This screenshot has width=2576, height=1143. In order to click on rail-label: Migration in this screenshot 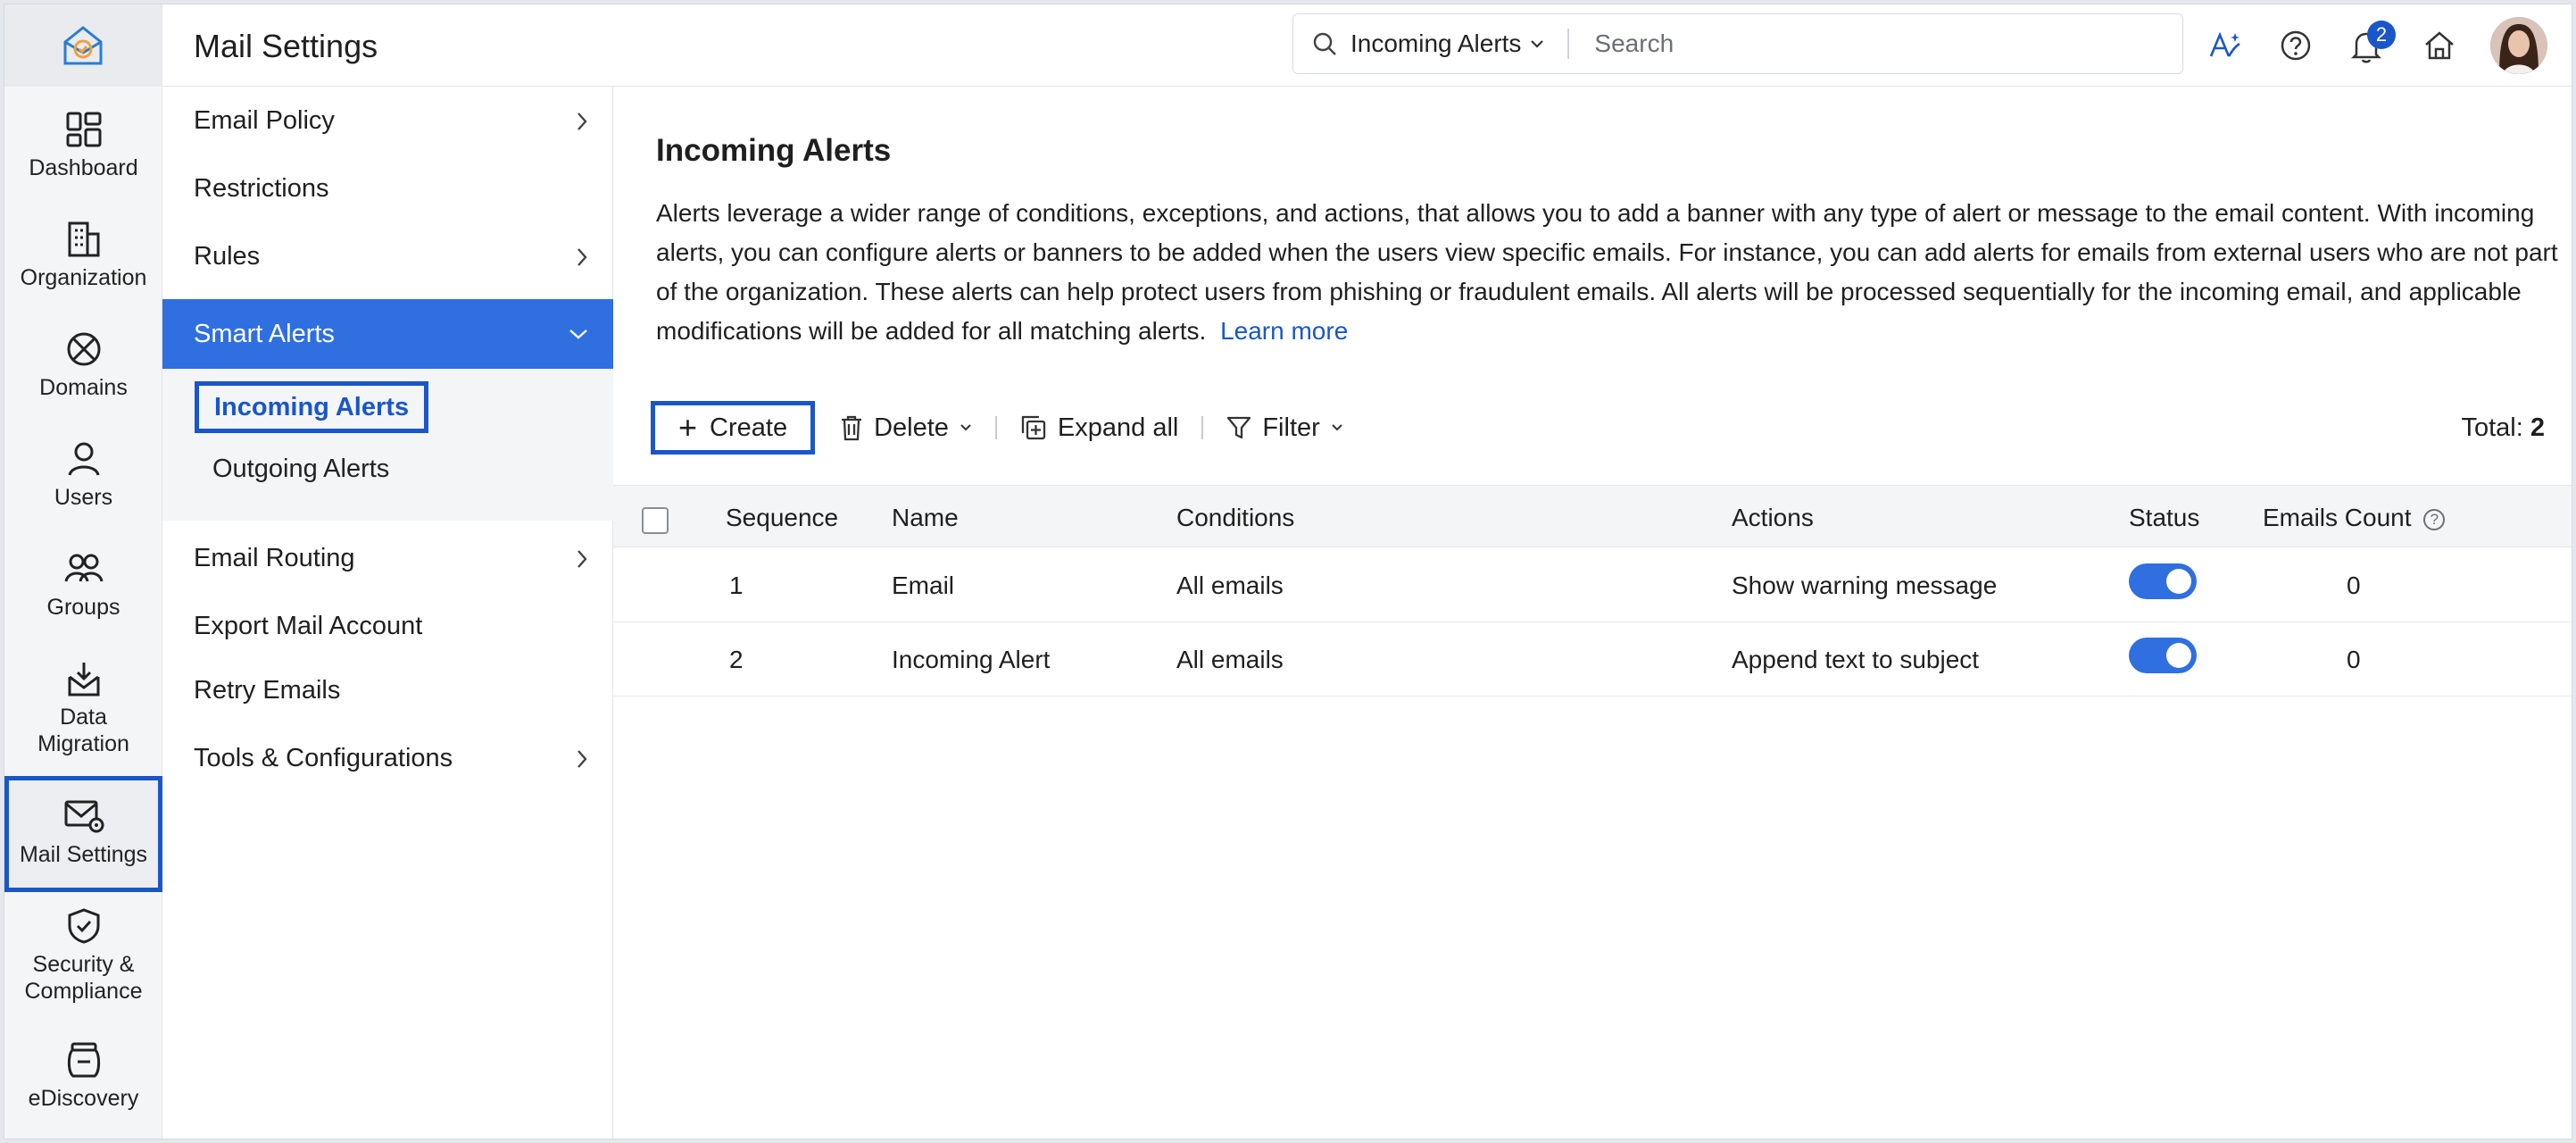, I will do `click(83, 744)`.